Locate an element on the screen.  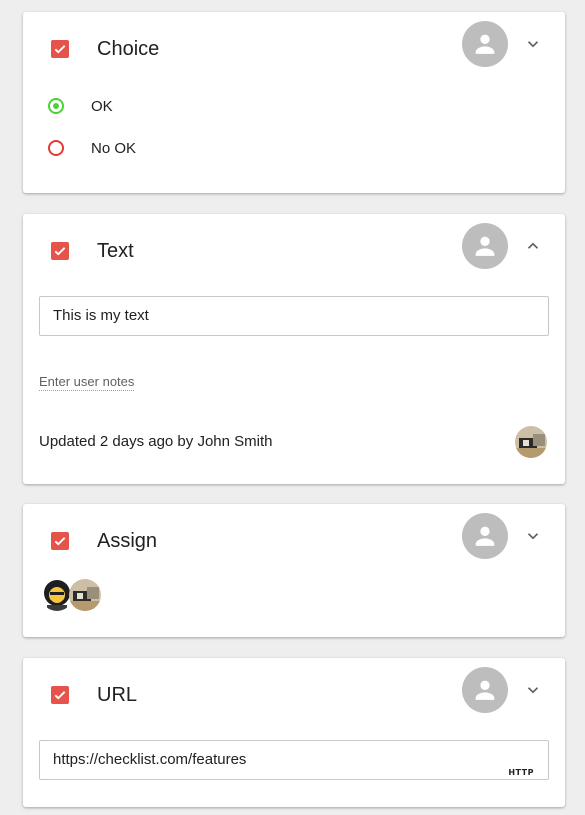
radio-option-no-ok: No OK is located at coordinates (92, 148).